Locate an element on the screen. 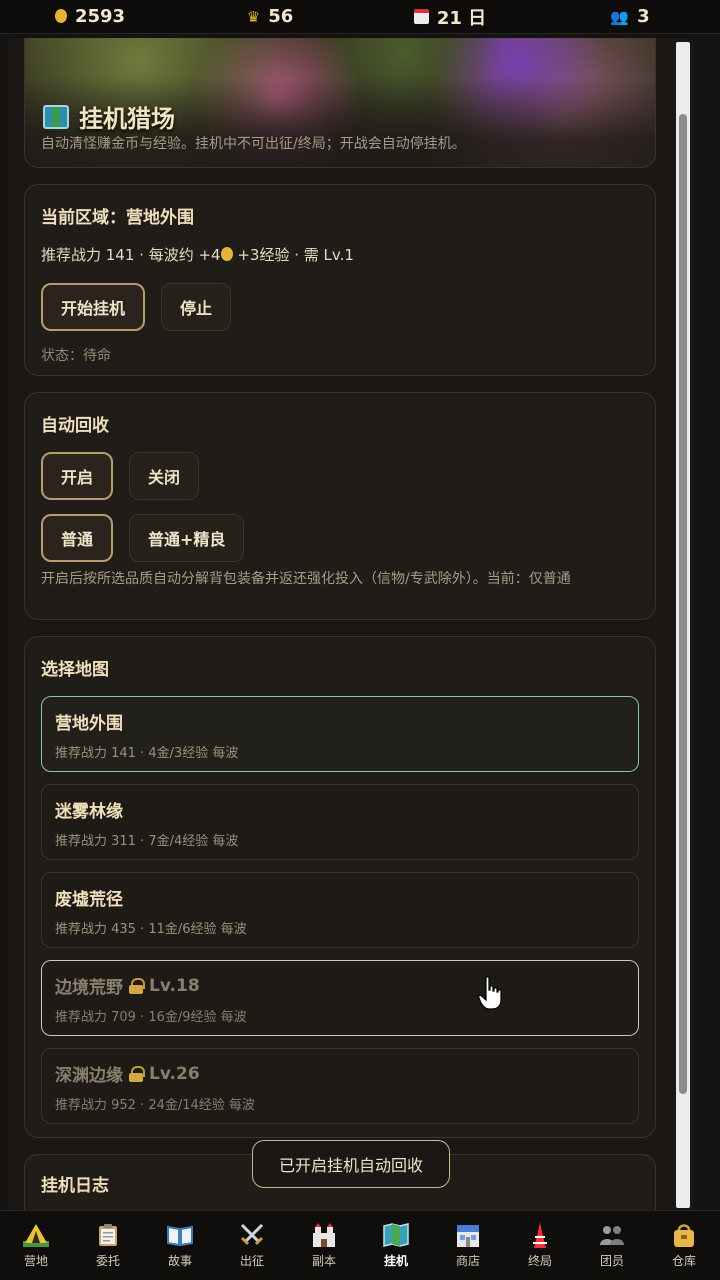 This screenshot has height=1280, width=720. map-item-abyss-edge: 深渊边缘 Lv.26 推荐战力 952 · 24金/14经验 每波 is located at coordinates (340, 1086).